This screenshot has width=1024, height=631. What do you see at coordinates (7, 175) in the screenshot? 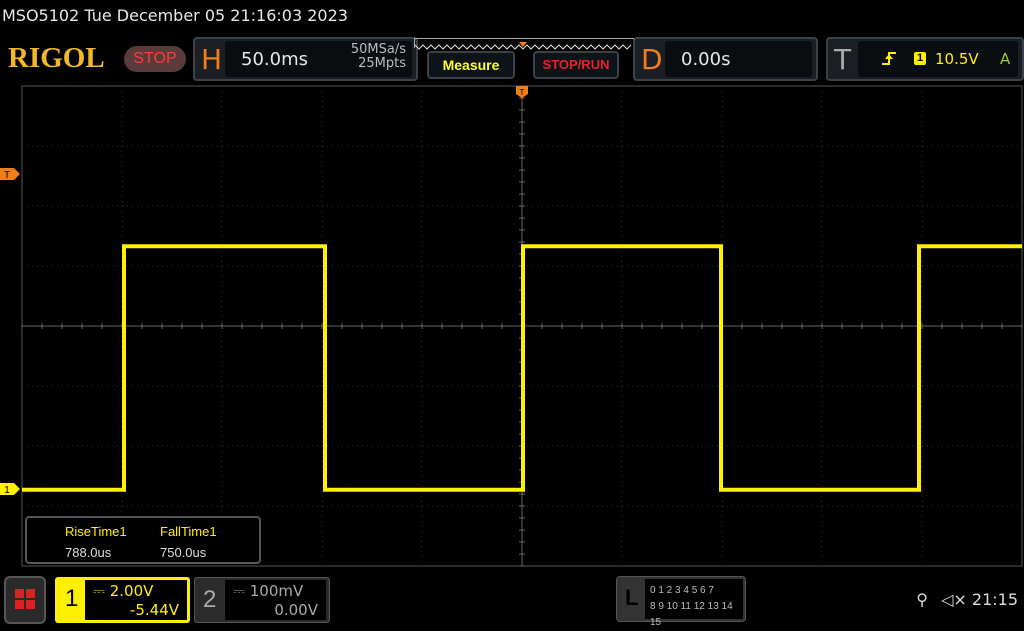
I see `trigger-level-label: T` at bounding box center [7, 175].